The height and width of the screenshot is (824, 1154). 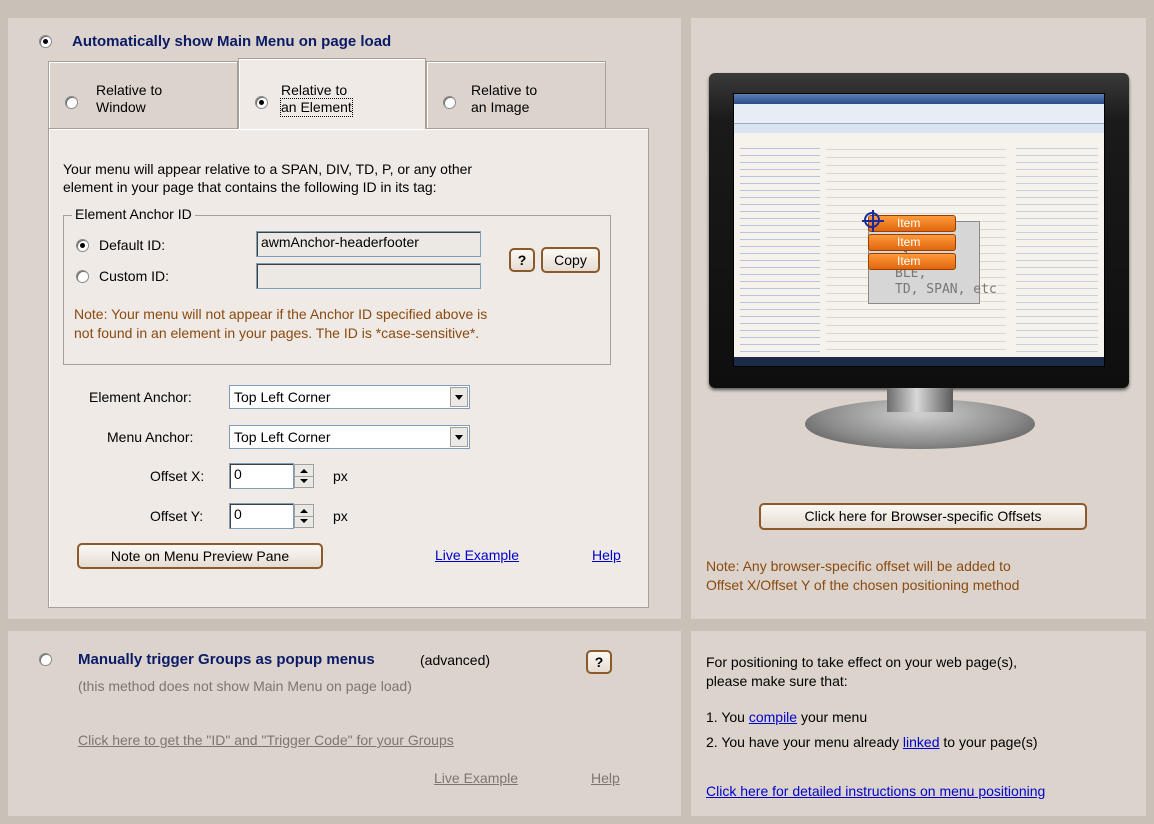 What do you see at coordinates (71, 102) in the screenshot?
I see `tab-window-radio` at bounding box center [71, 102].